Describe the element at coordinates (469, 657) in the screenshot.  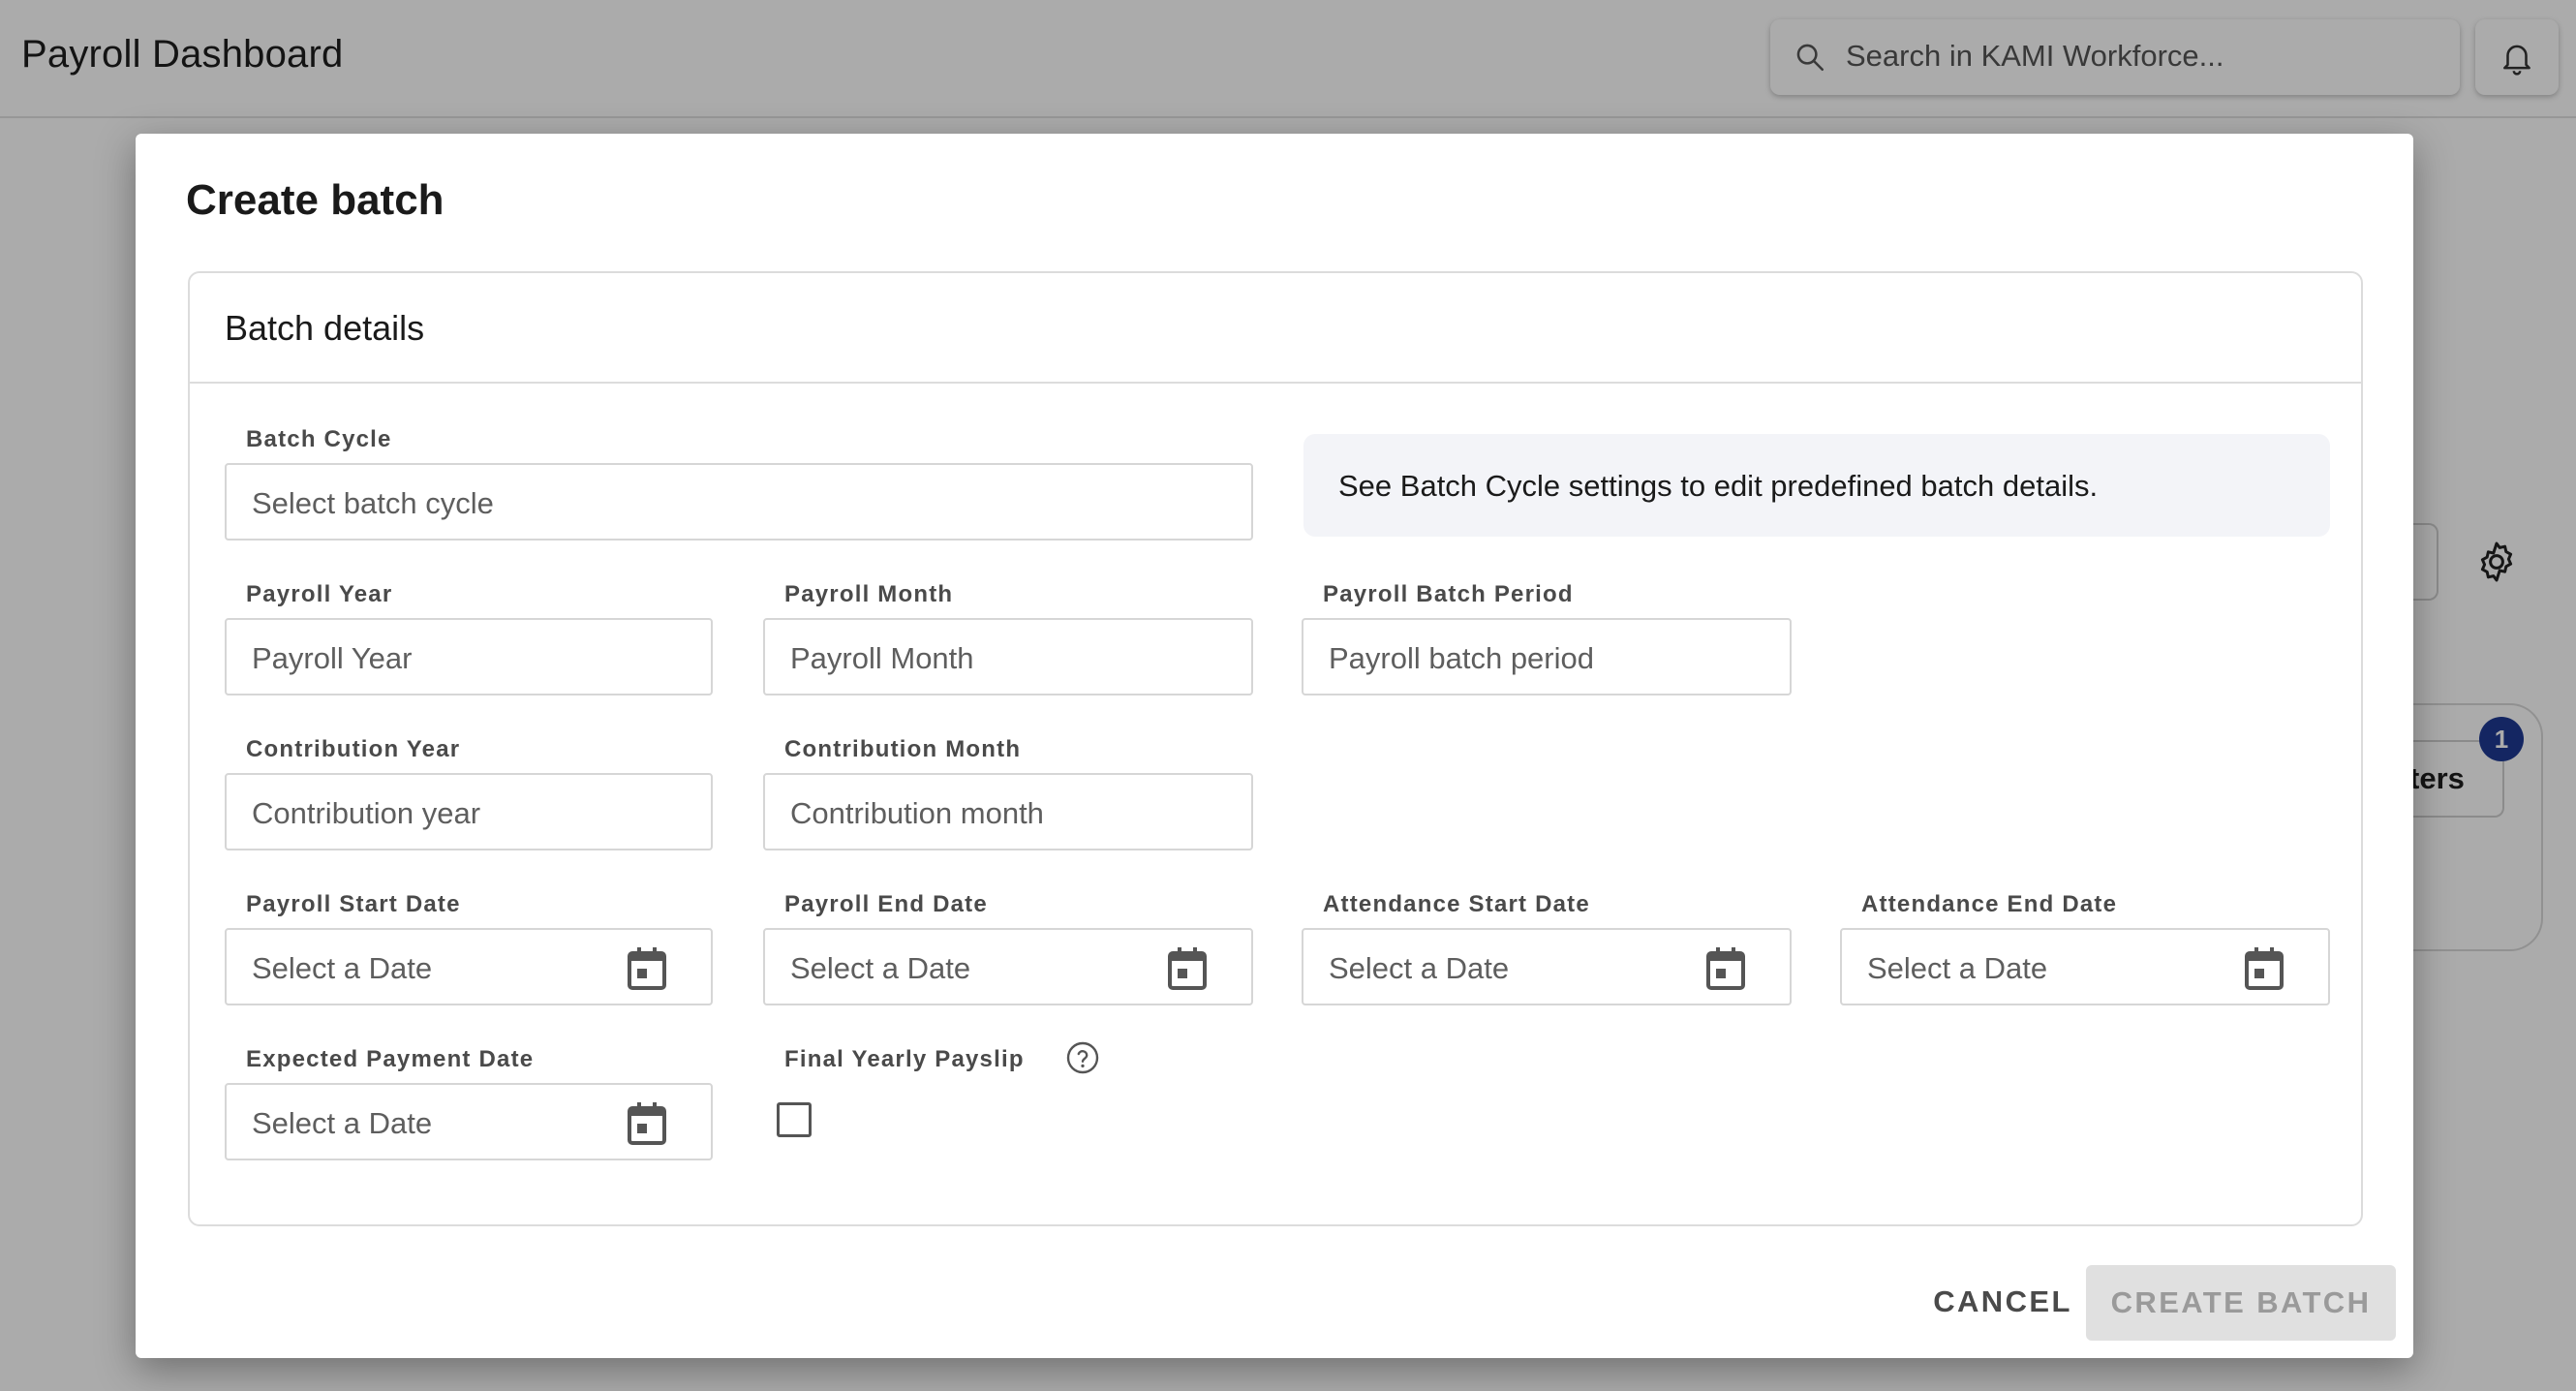
I see `payroll-year-field: Payroll Year` at that location.